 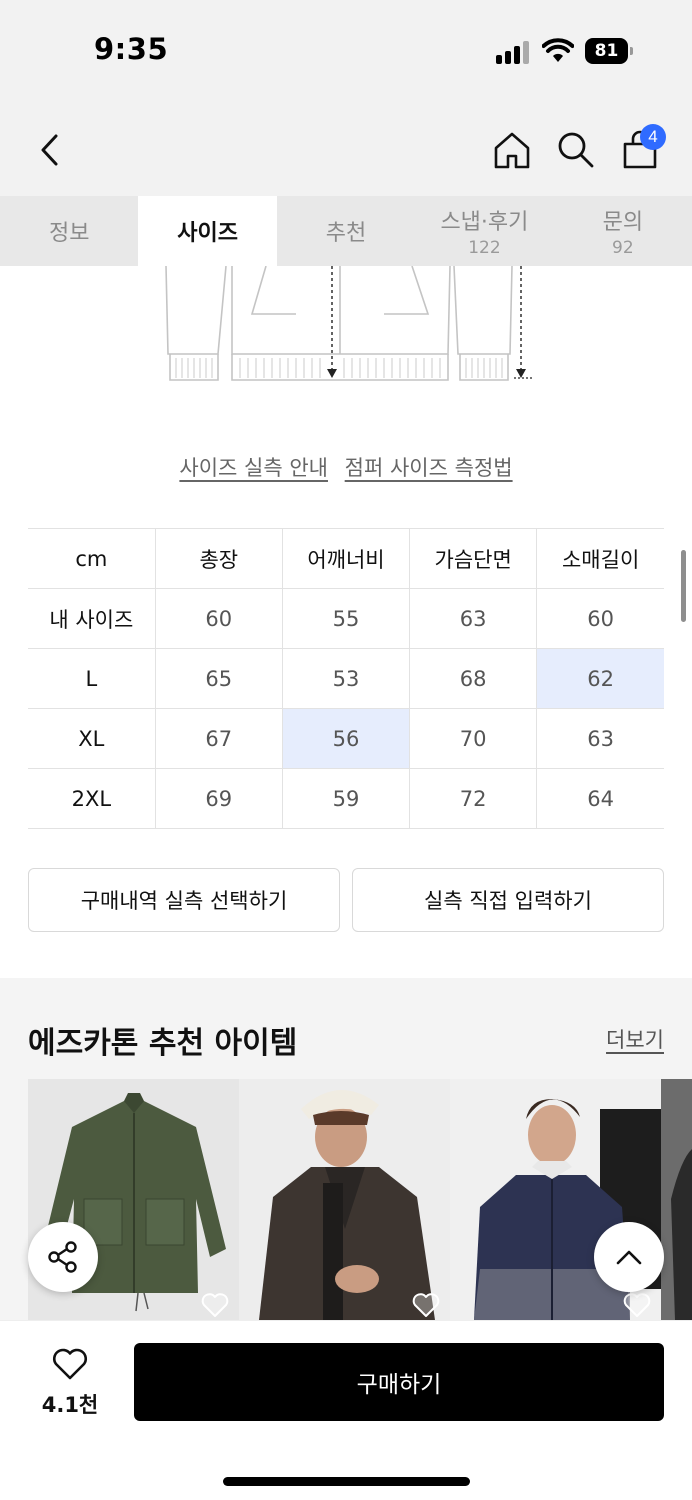 I want to click on jumper-measure-link: 점퍼 사이즈 측정법, so click(x=429, y=468).